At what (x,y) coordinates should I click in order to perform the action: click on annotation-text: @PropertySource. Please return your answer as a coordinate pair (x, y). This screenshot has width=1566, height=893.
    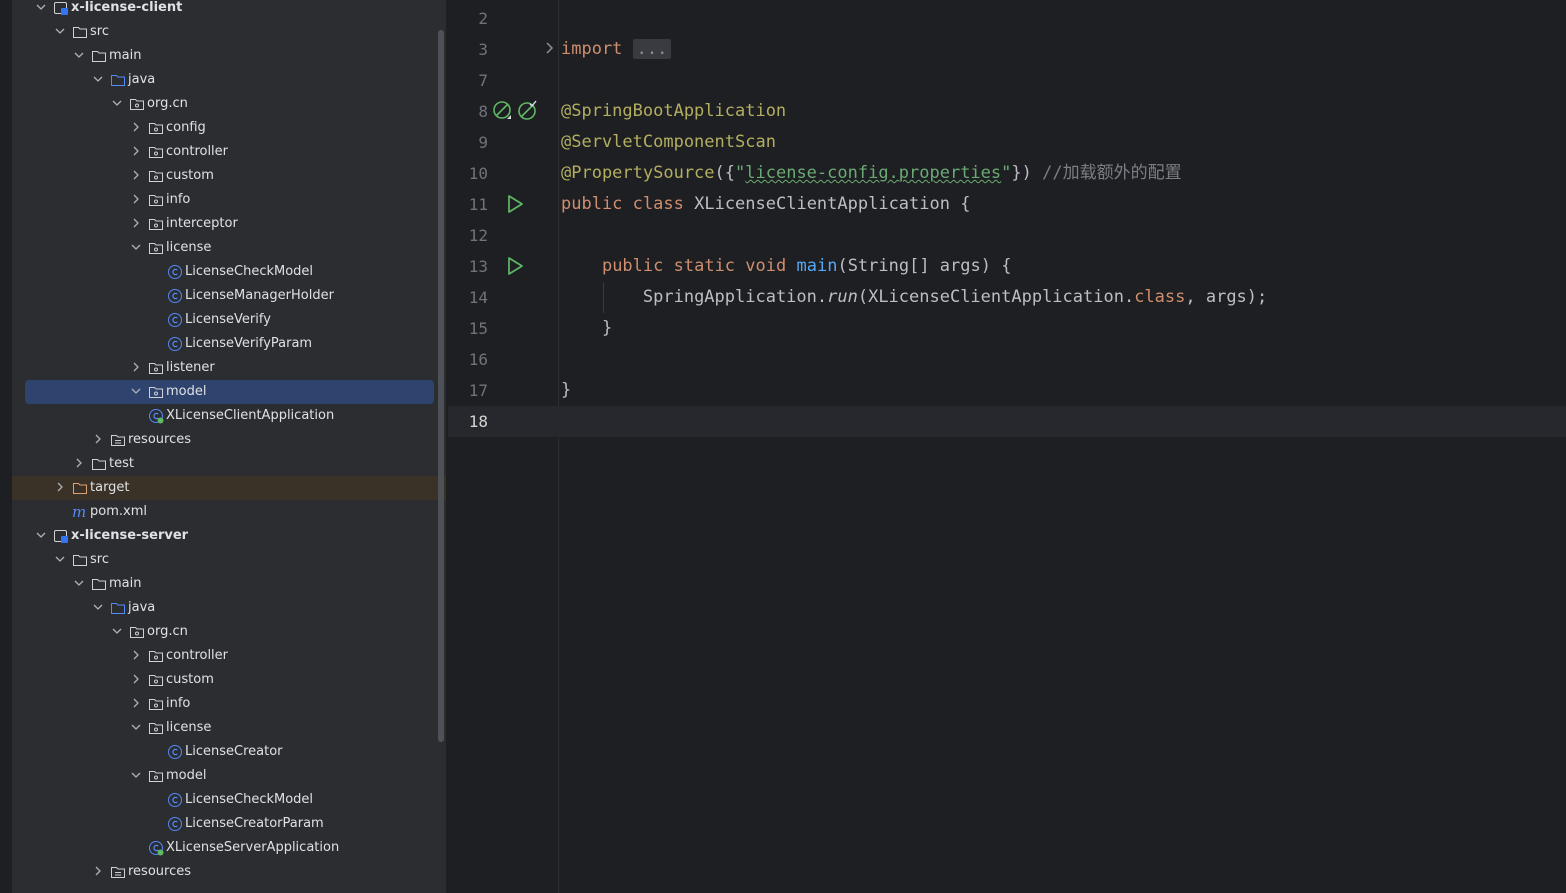
    Looking at the image, I should click on (638, 173).